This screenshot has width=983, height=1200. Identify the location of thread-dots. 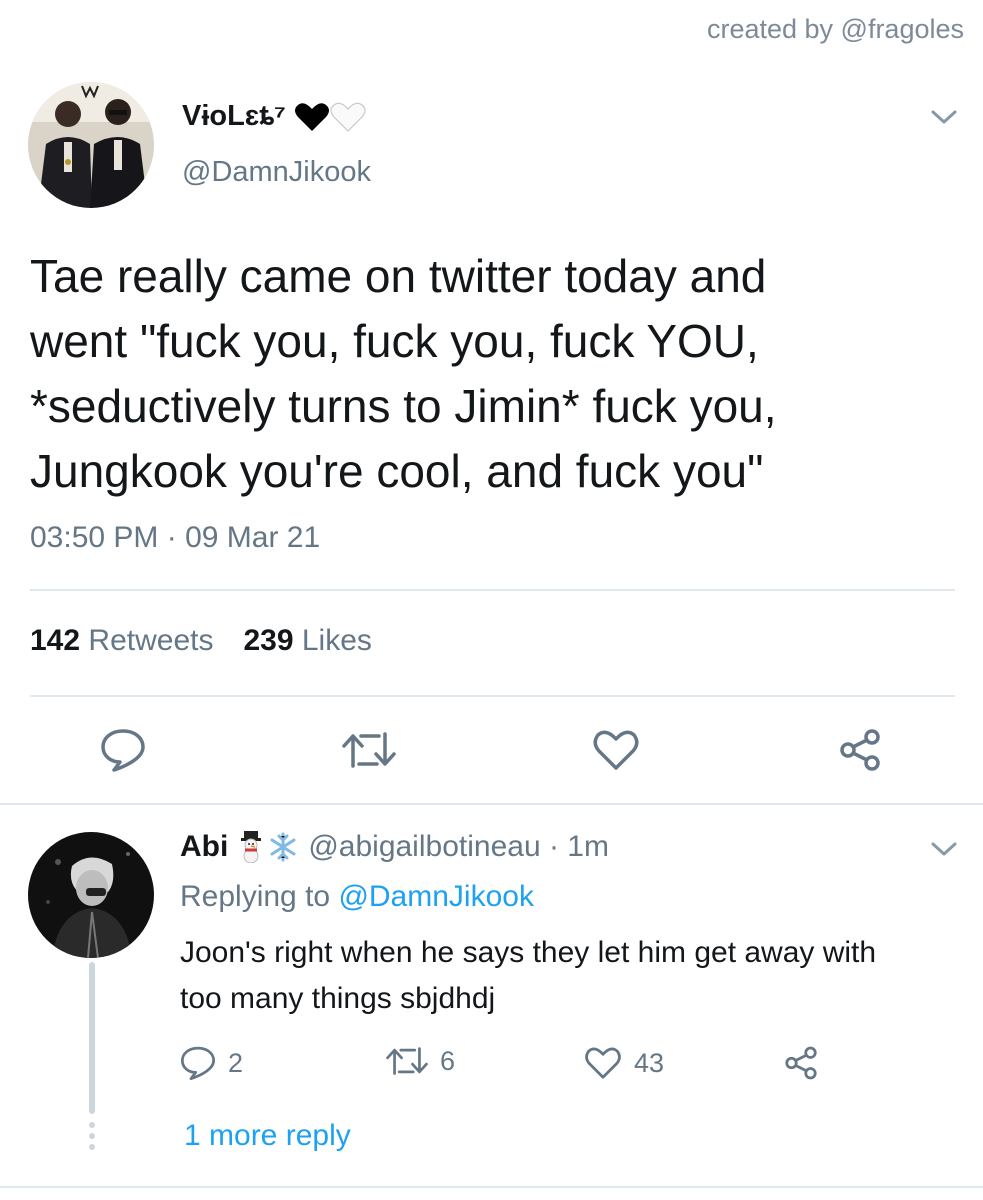
(92, 1138).